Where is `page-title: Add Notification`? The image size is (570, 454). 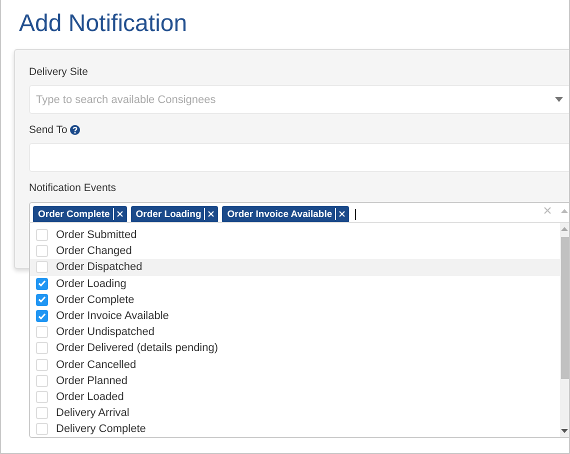 page-title: Add Notification is located at coordinates (103, 24).